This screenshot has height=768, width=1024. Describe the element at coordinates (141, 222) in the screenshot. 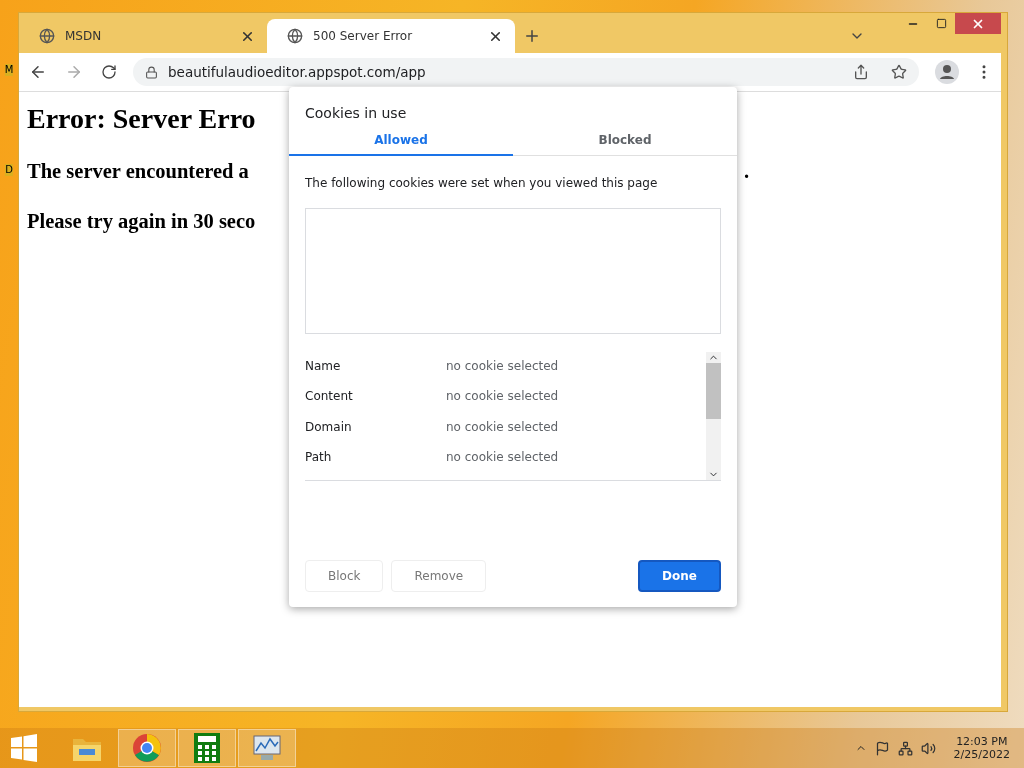

I see `retry-message: Please try again in 30 seco` at that location.